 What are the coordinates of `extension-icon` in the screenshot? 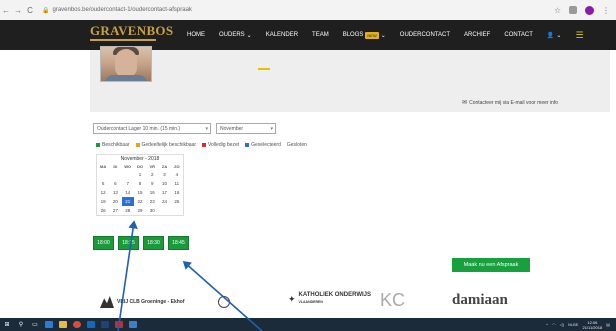 It's located at (573, 10).